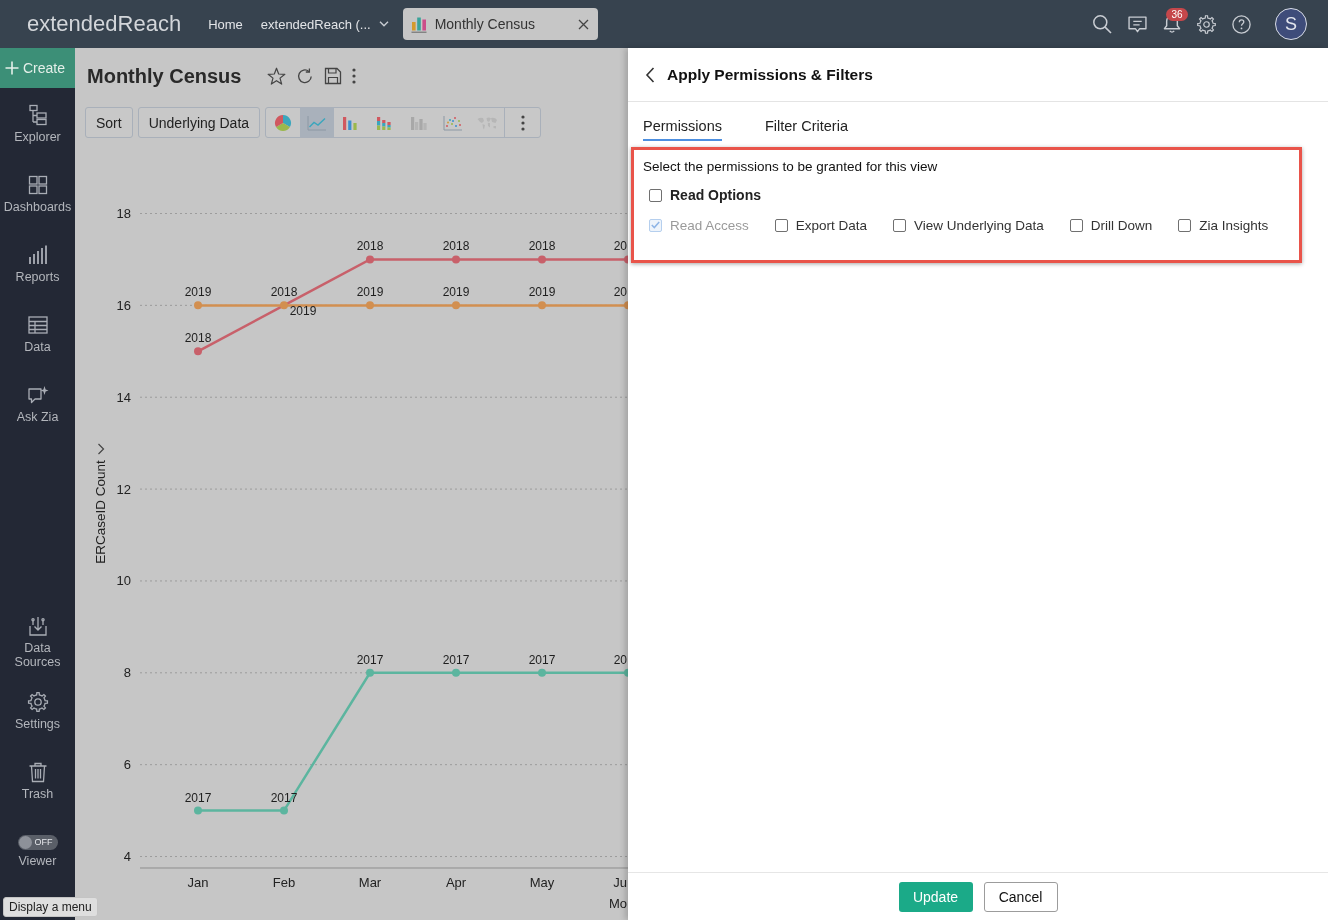  What do you see at coordinates (123, 397) in the screenshot?
I see `axis-tick-label: 14` at bounding box center [123, 397].